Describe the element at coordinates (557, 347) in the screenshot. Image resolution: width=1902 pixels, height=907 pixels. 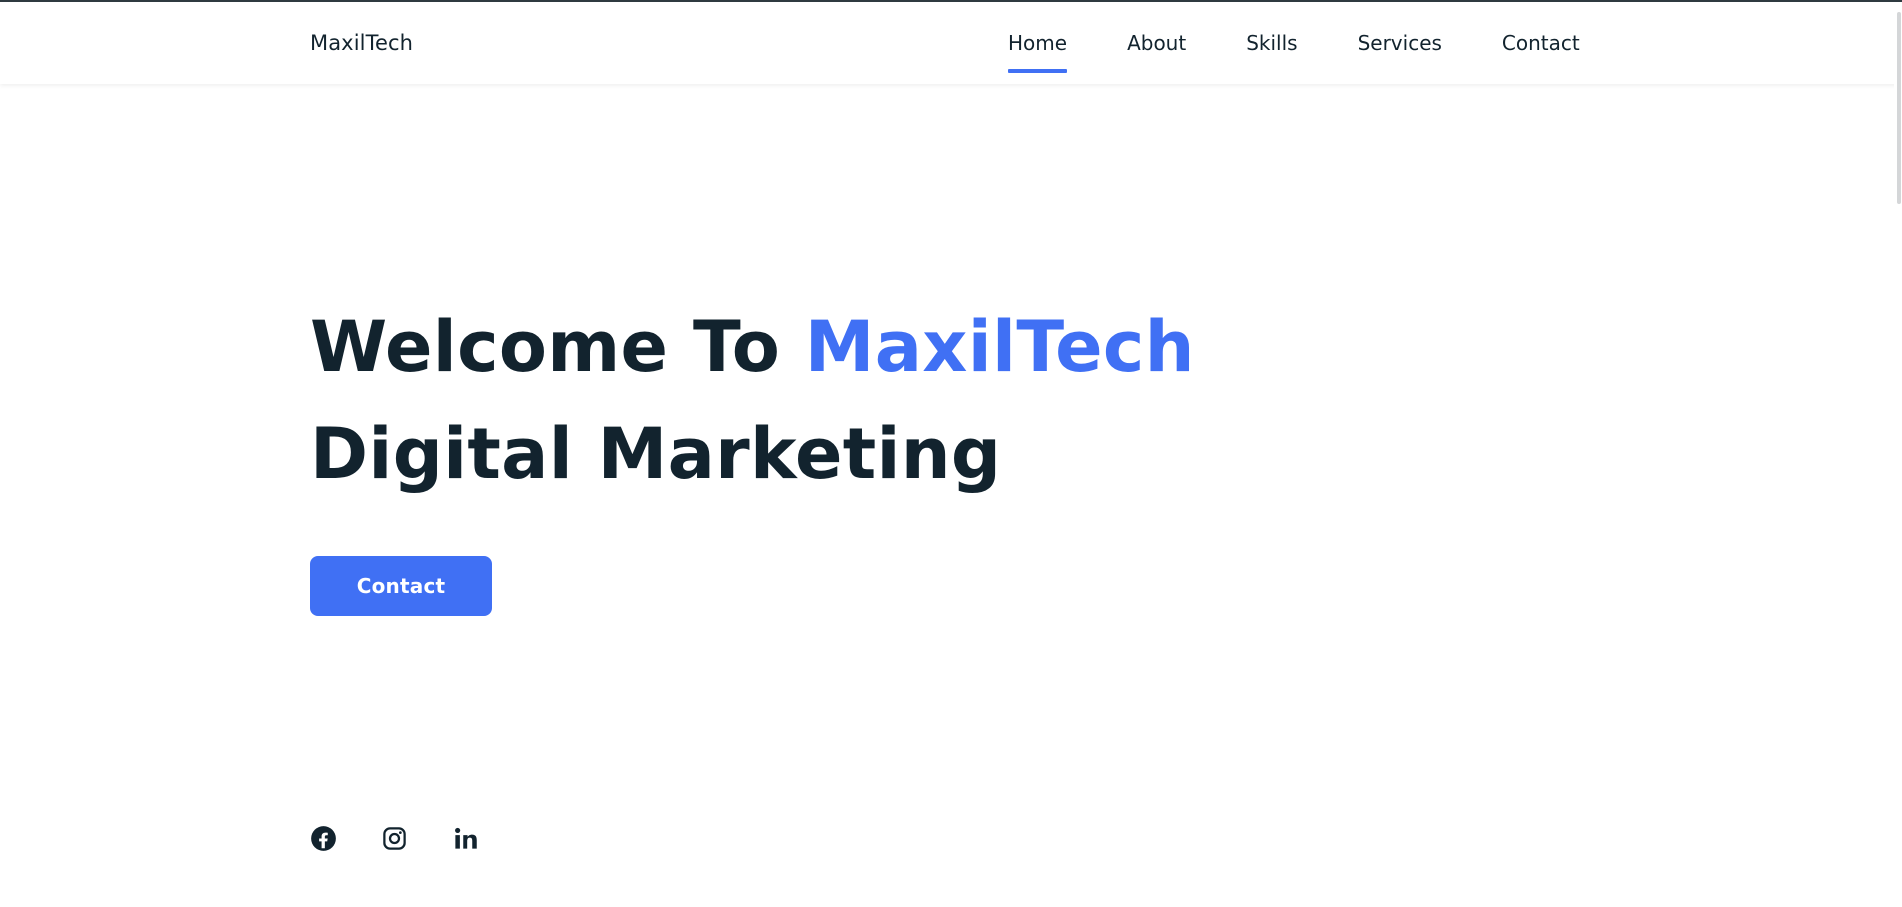
I see `hero-title-prefix: Welcome To` at that location.